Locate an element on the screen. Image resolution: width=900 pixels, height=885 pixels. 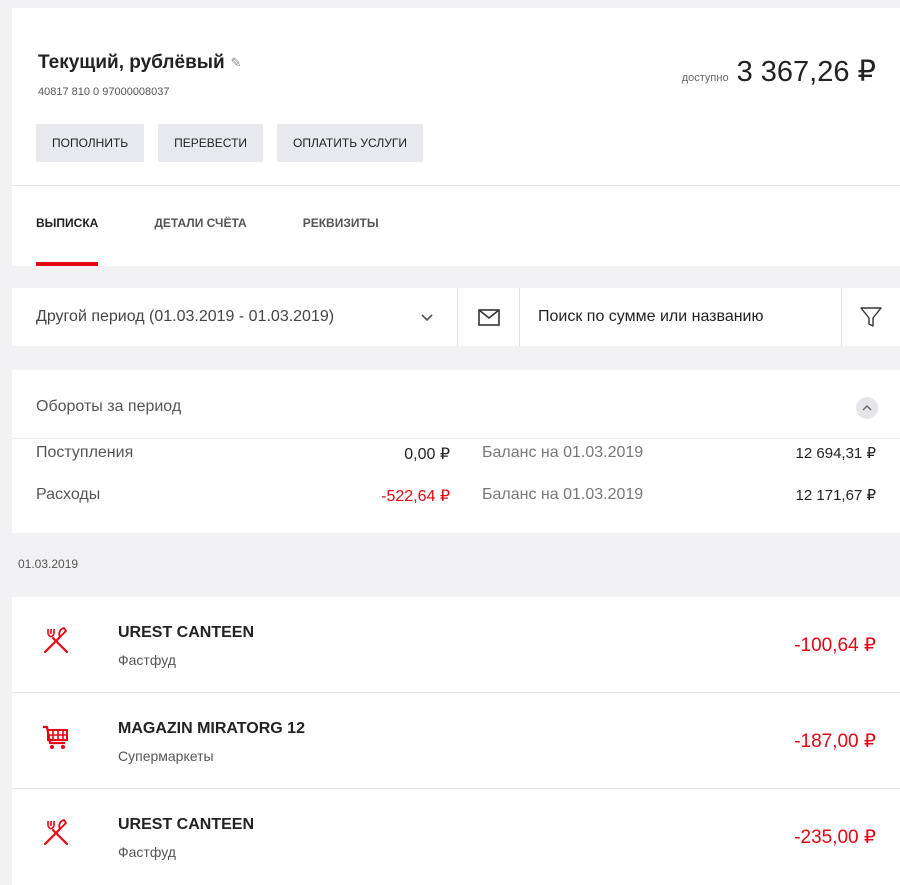
available-amount: 3 367,26 ₽ is located at coordinates (806, 72).